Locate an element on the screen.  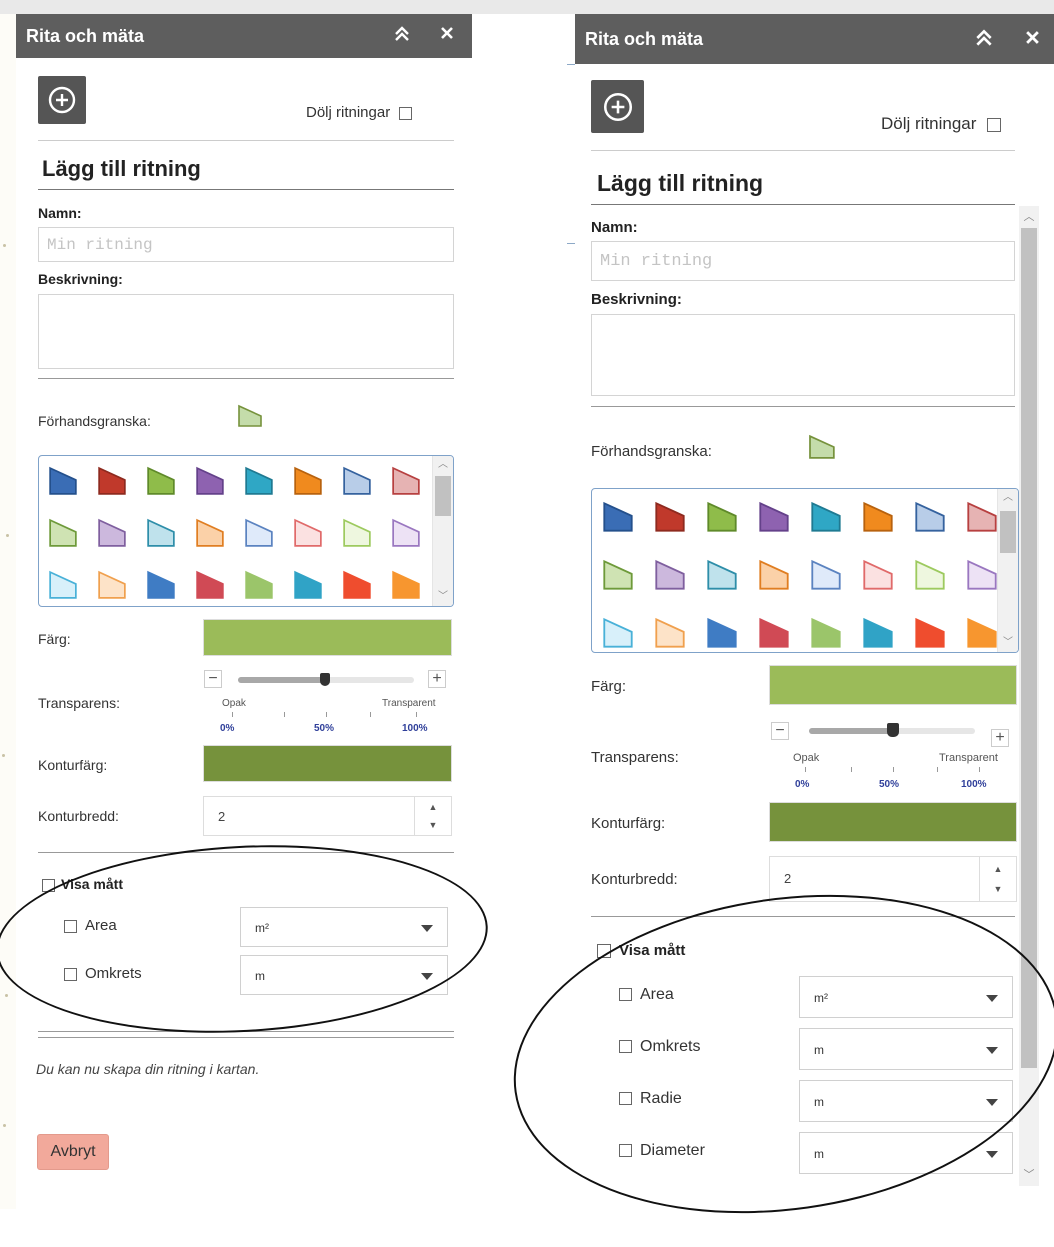
divider is located at coordinates (246, 1037).